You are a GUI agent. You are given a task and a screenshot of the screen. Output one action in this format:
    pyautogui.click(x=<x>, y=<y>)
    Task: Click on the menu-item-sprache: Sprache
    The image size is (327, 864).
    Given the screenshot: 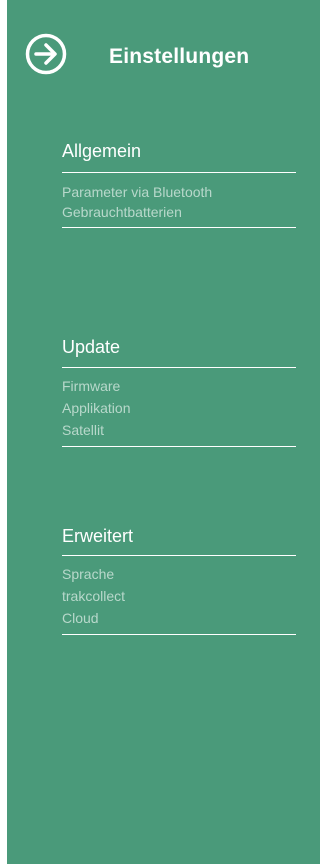 What is the action you would take?
    pyautogui.click(x=179, y=574)
    